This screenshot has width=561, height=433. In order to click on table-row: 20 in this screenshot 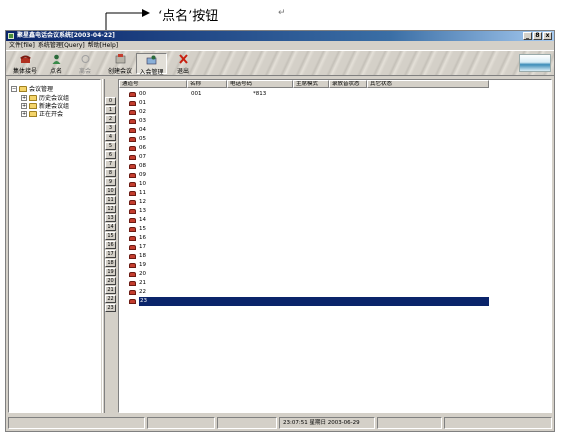, I will do `click(304, 274)`.